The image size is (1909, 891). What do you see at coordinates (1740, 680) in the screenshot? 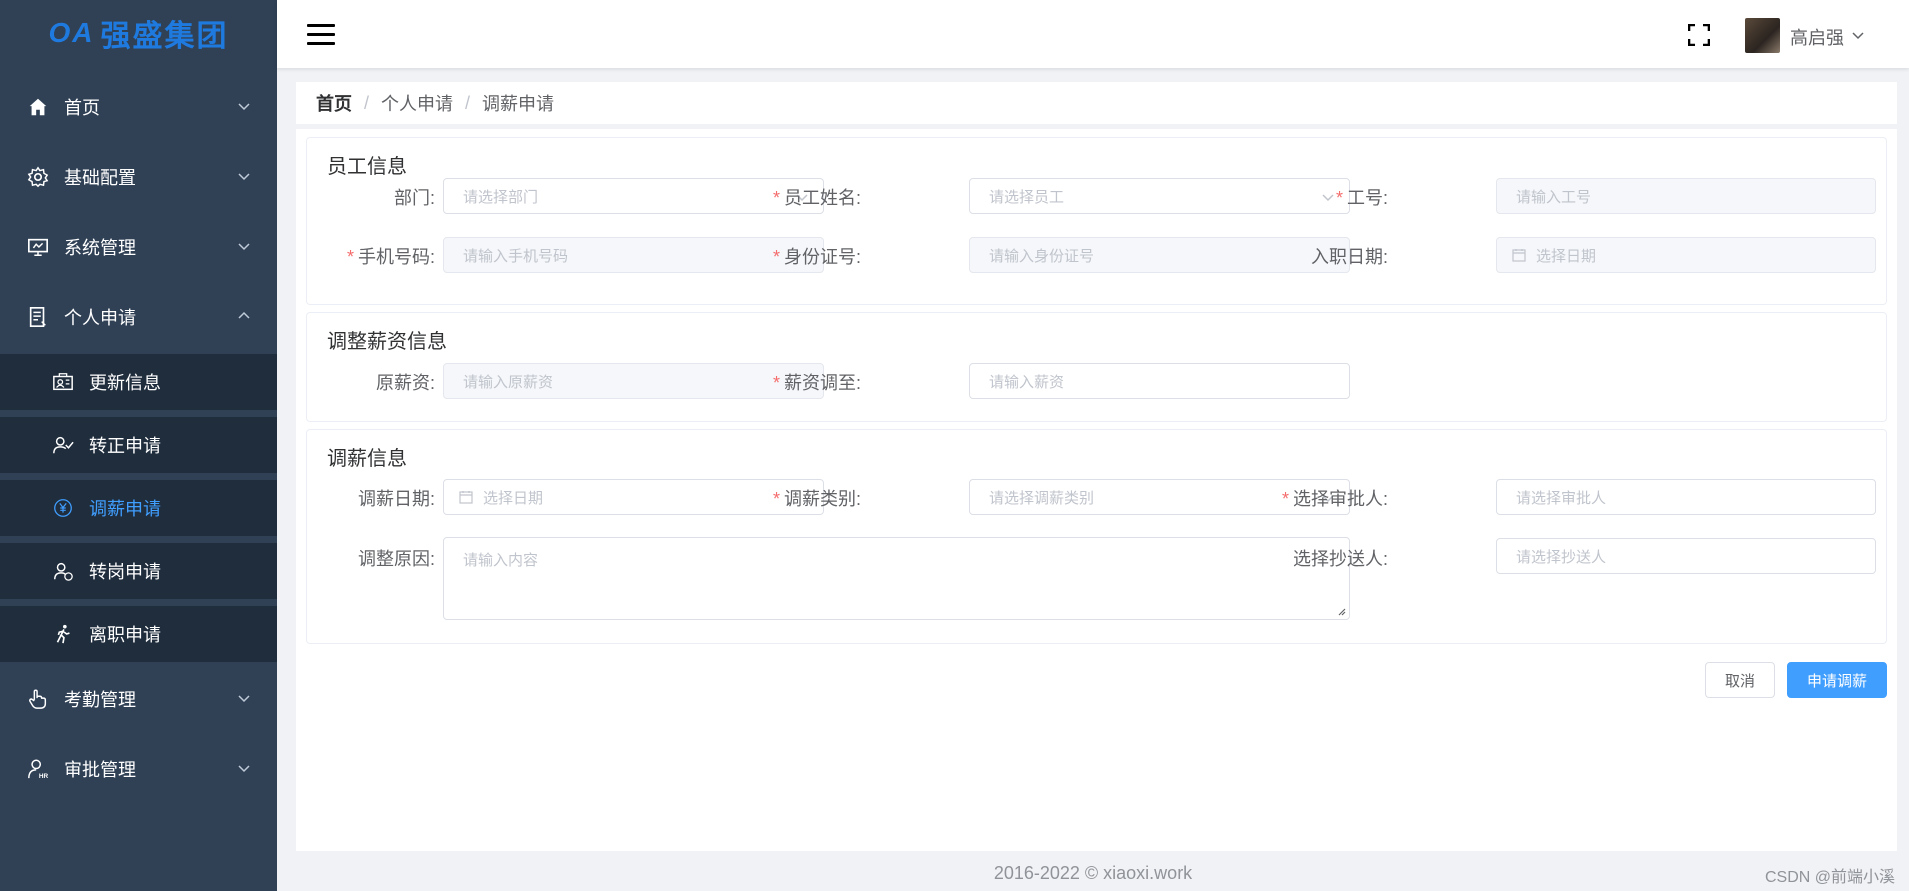
I see `cancel-button: 取消` at bounding box center [1740, 680].